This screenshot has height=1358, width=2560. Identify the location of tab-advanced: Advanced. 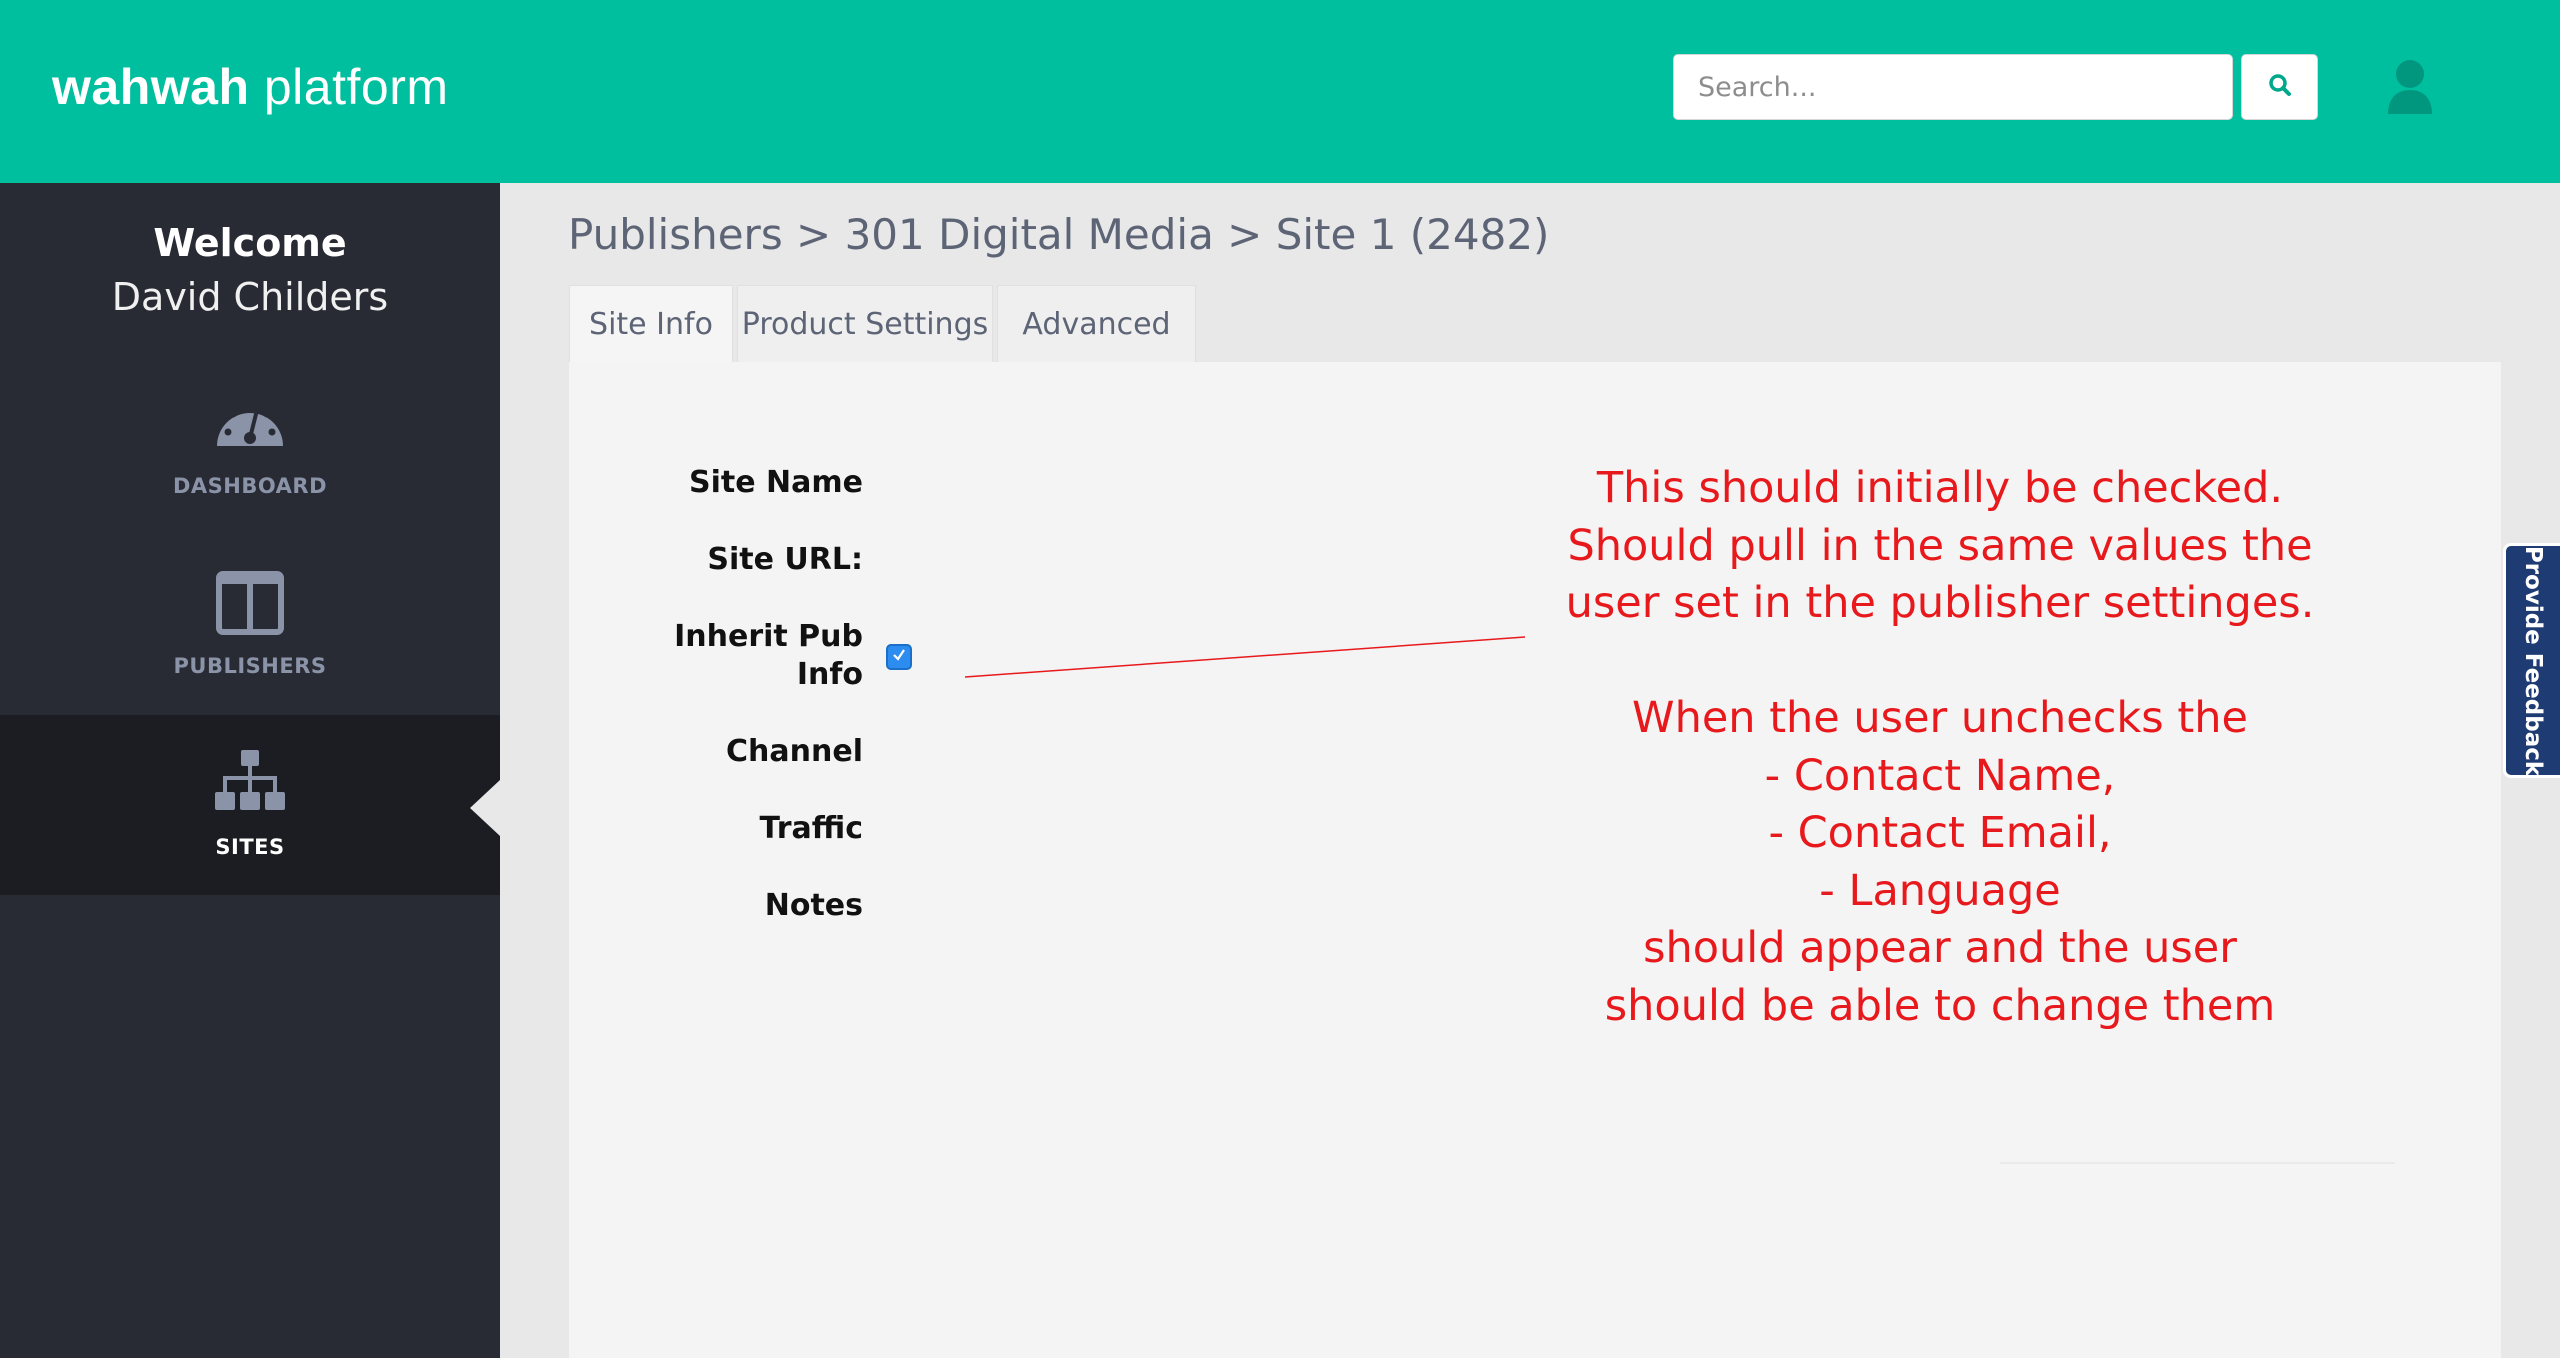
(1096, 324).